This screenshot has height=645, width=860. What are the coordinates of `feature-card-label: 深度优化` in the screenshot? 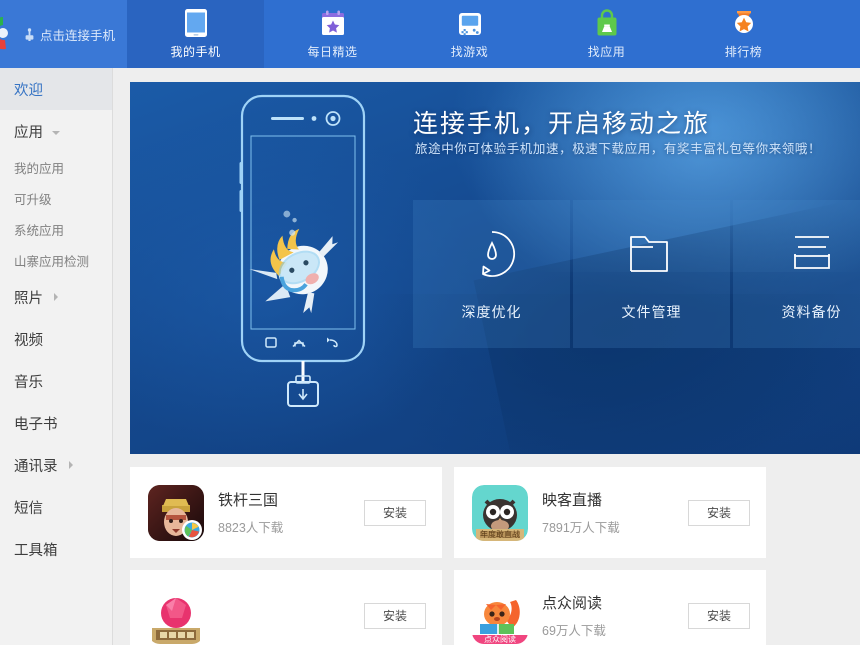 It's located at (491, 311).